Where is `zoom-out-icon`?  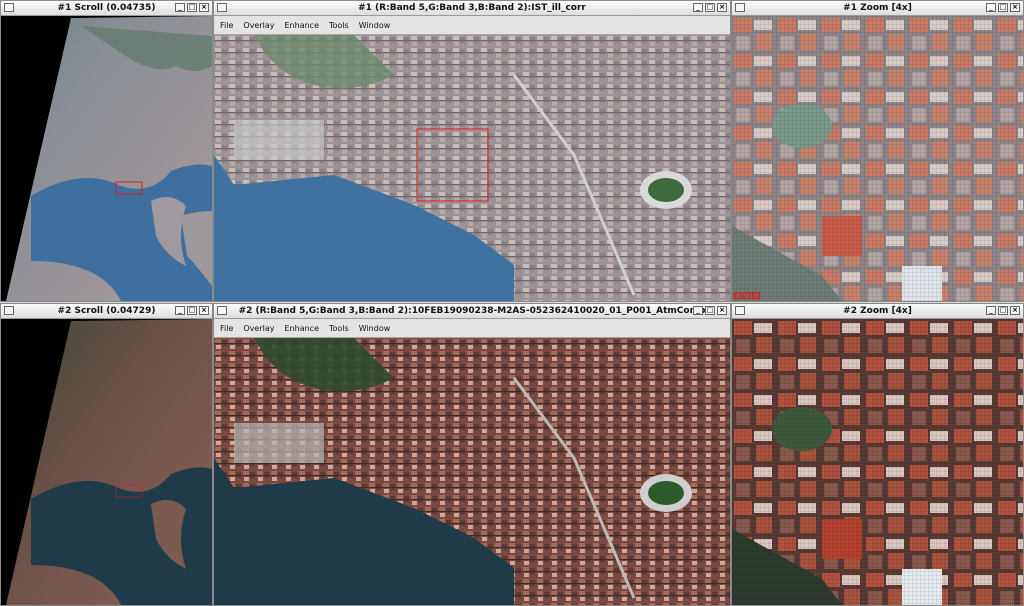
zoom-out-icon is located at coordinates (738, 295).